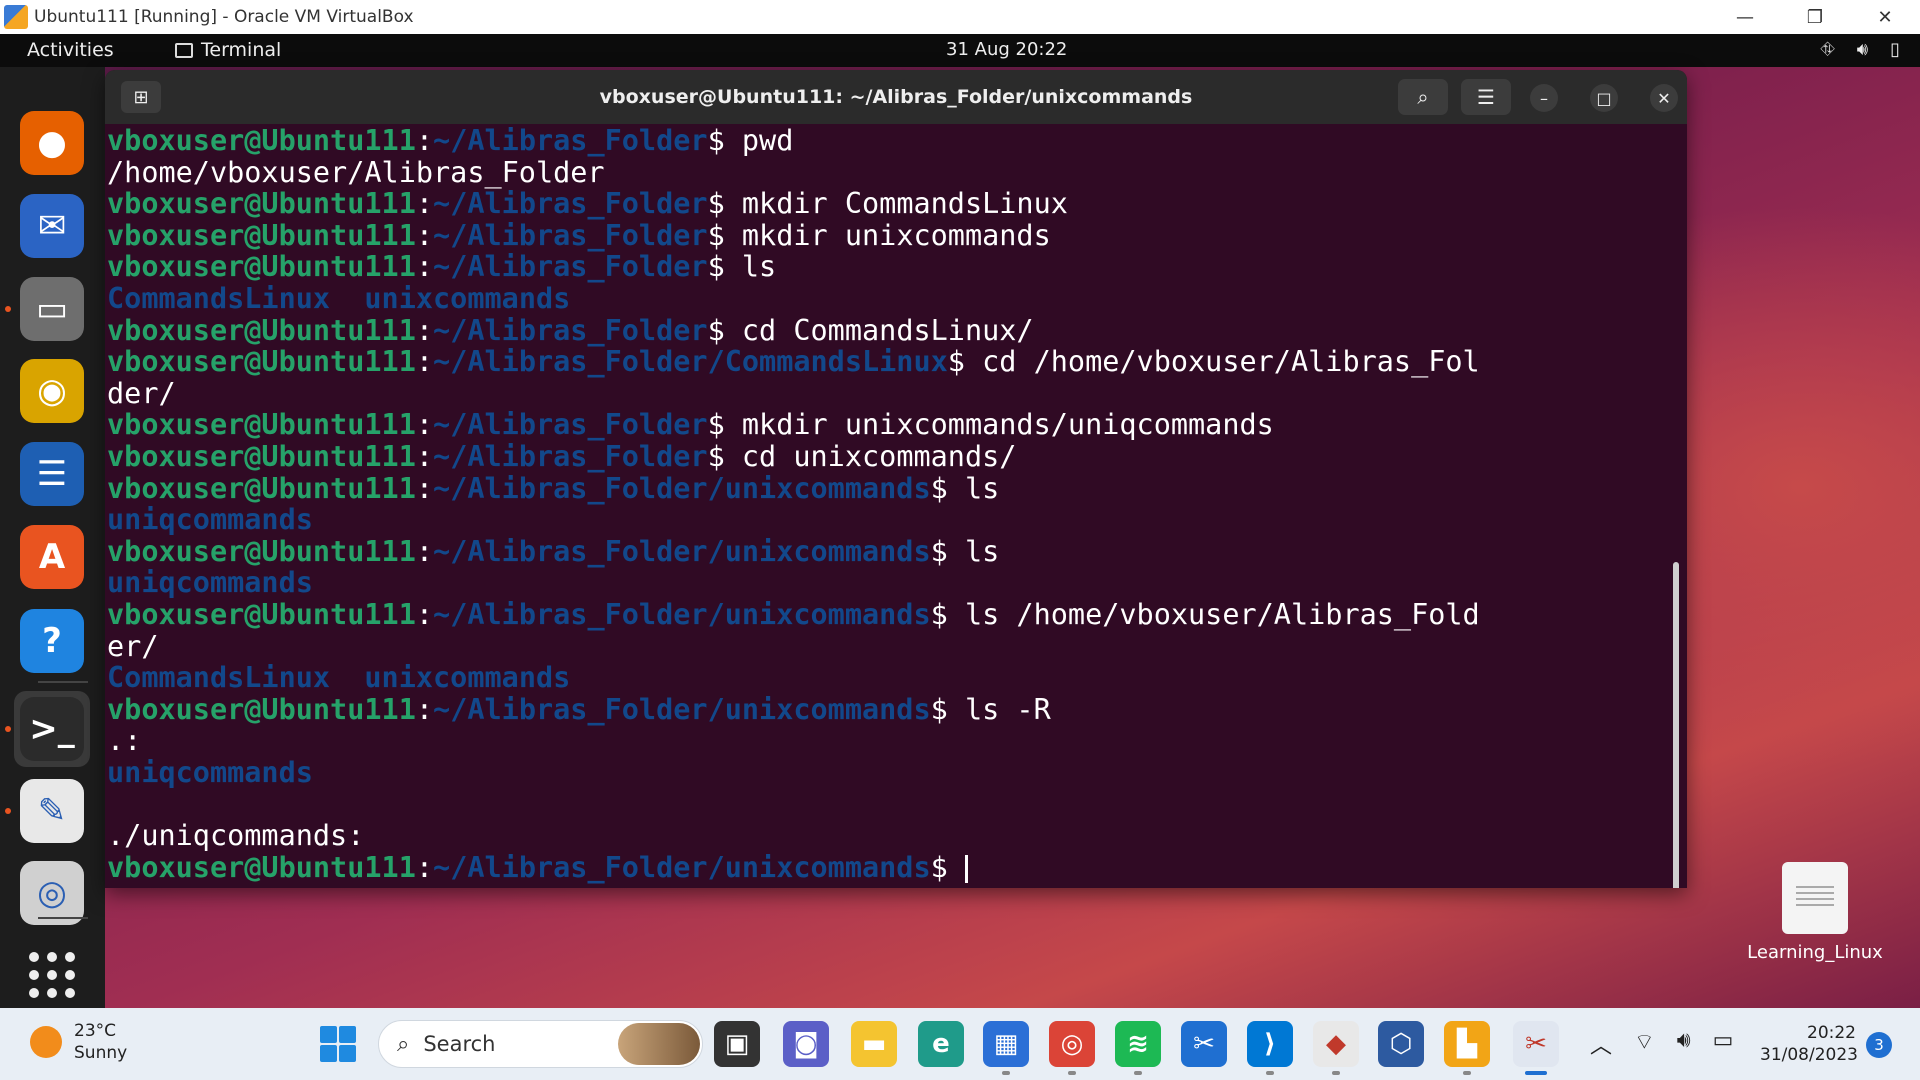 This screenshot has height=1080, width=1920. I want to click on folder-icon: ▬, so click(874, 1044).